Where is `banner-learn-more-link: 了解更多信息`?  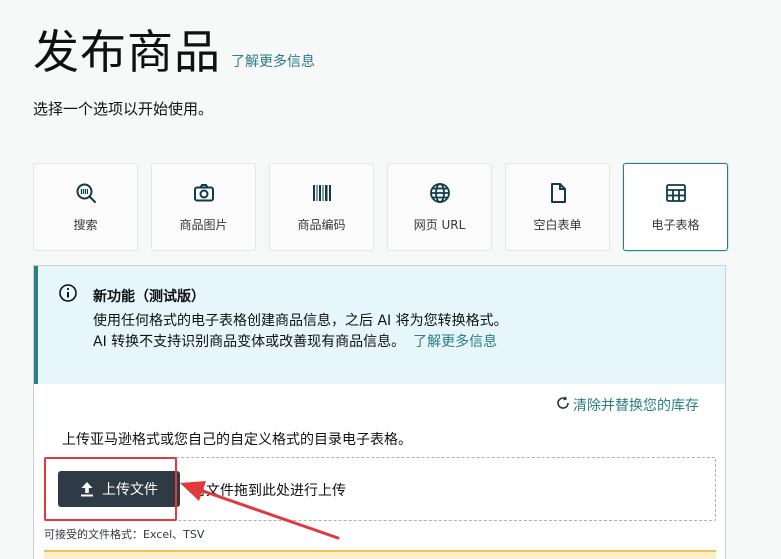 banner-learn-more-link: 了解更多信息 is located at coordinates (455, 342).